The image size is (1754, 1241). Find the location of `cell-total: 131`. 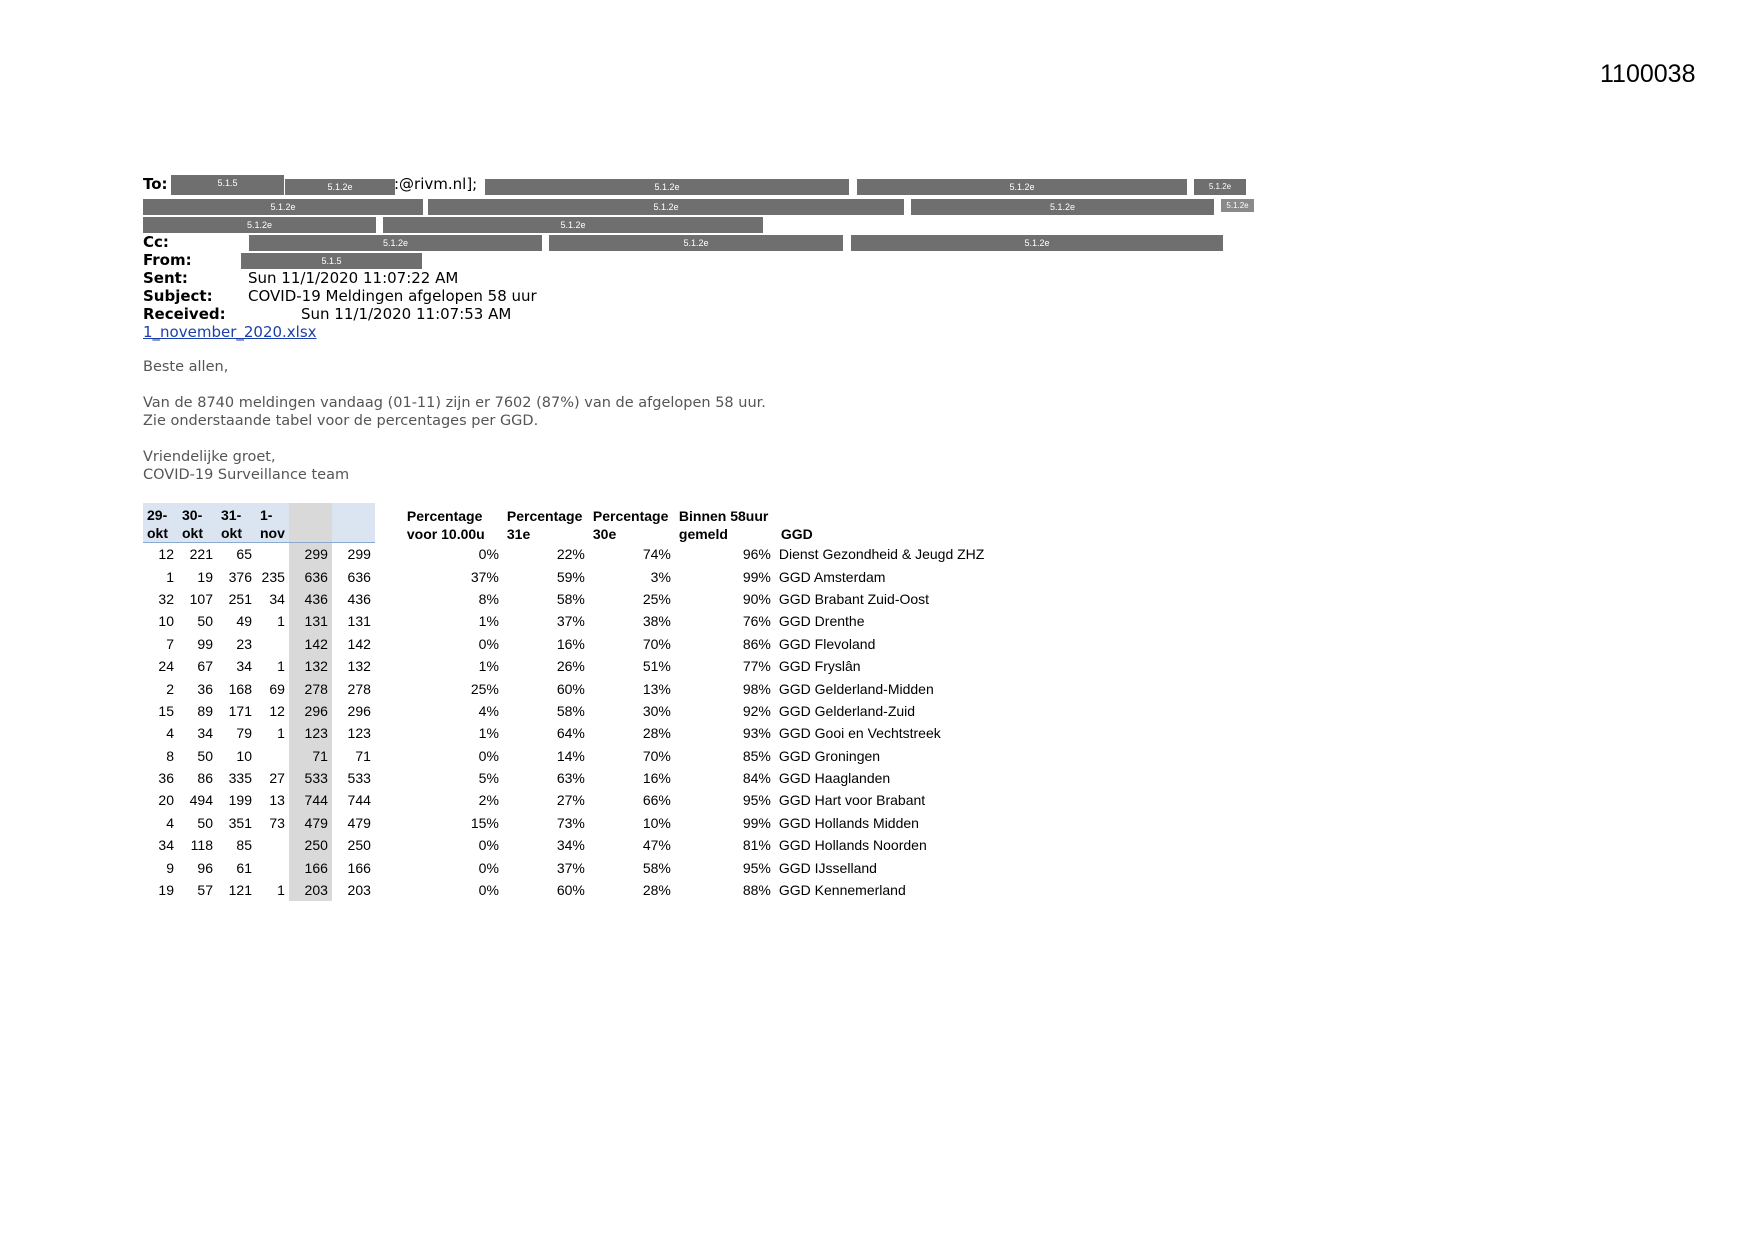

cell-total: 131 is located at coordinates (359, 621).